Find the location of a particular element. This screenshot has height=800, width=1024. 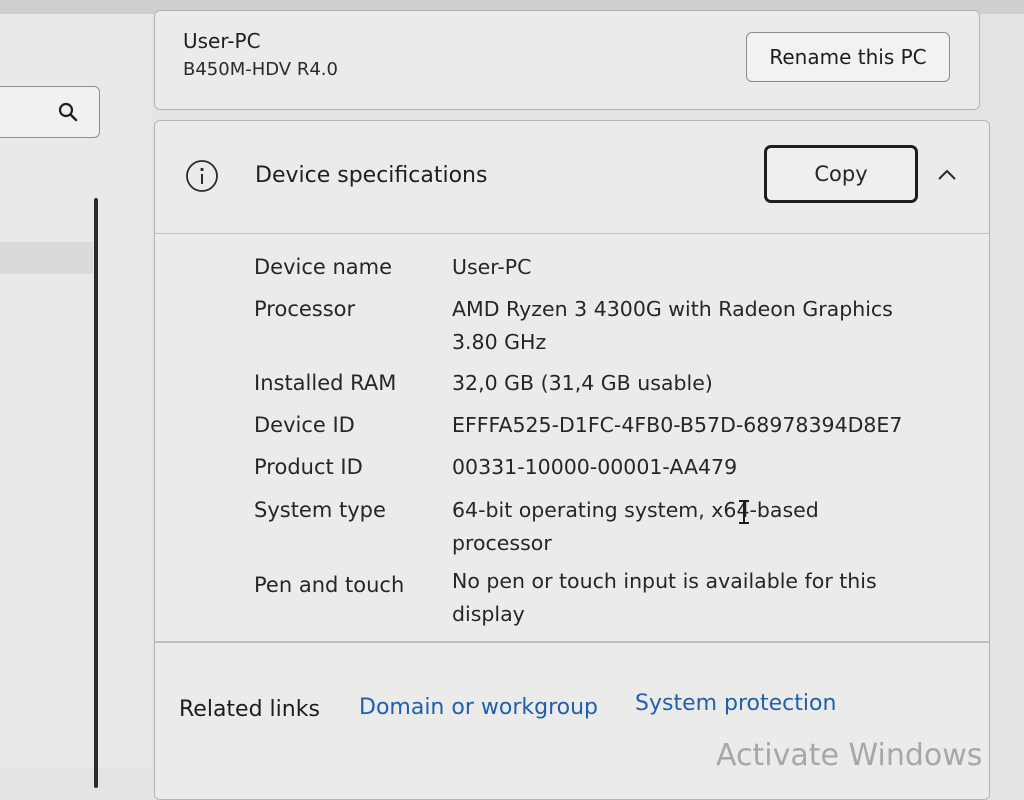

sidebar-scrollbar is located at coordinates (96, 493).